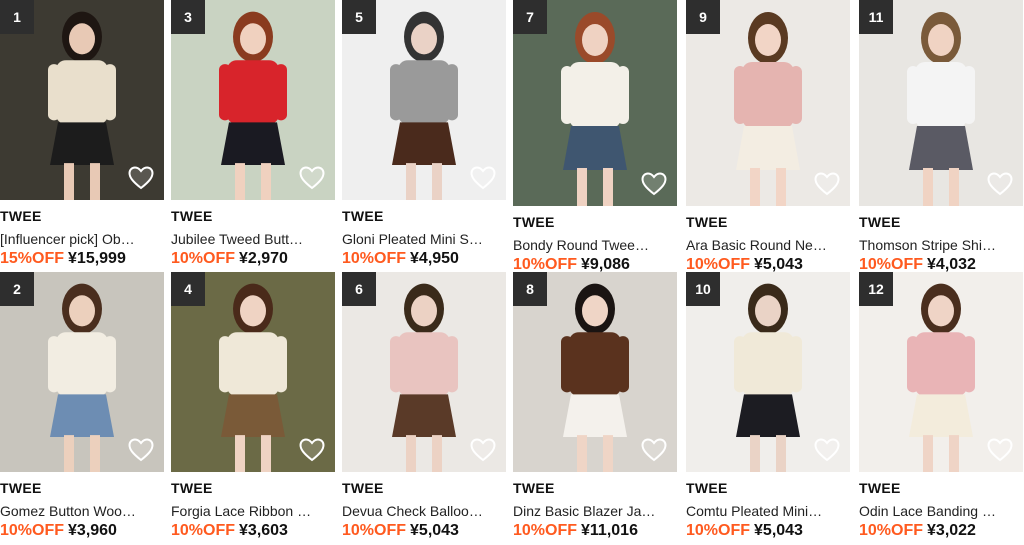 The image size is (1024, 545). I want to click on rank-badge: 7, so click(530, 17).